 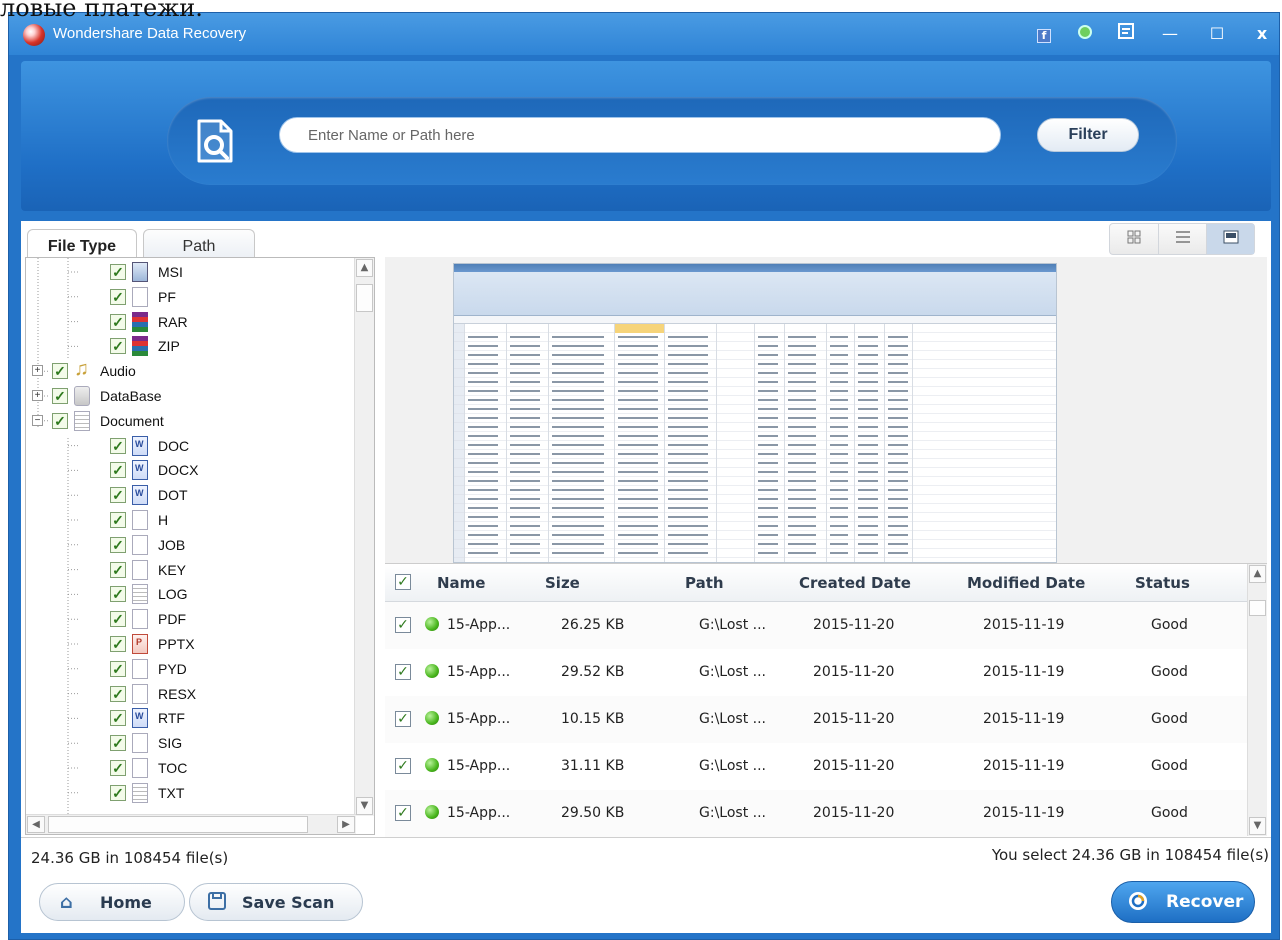 What do you see at coordinates (178, 824) in the screenshot?
I see `scroll-thumb-horizontal` at bounding box center [178, 824].